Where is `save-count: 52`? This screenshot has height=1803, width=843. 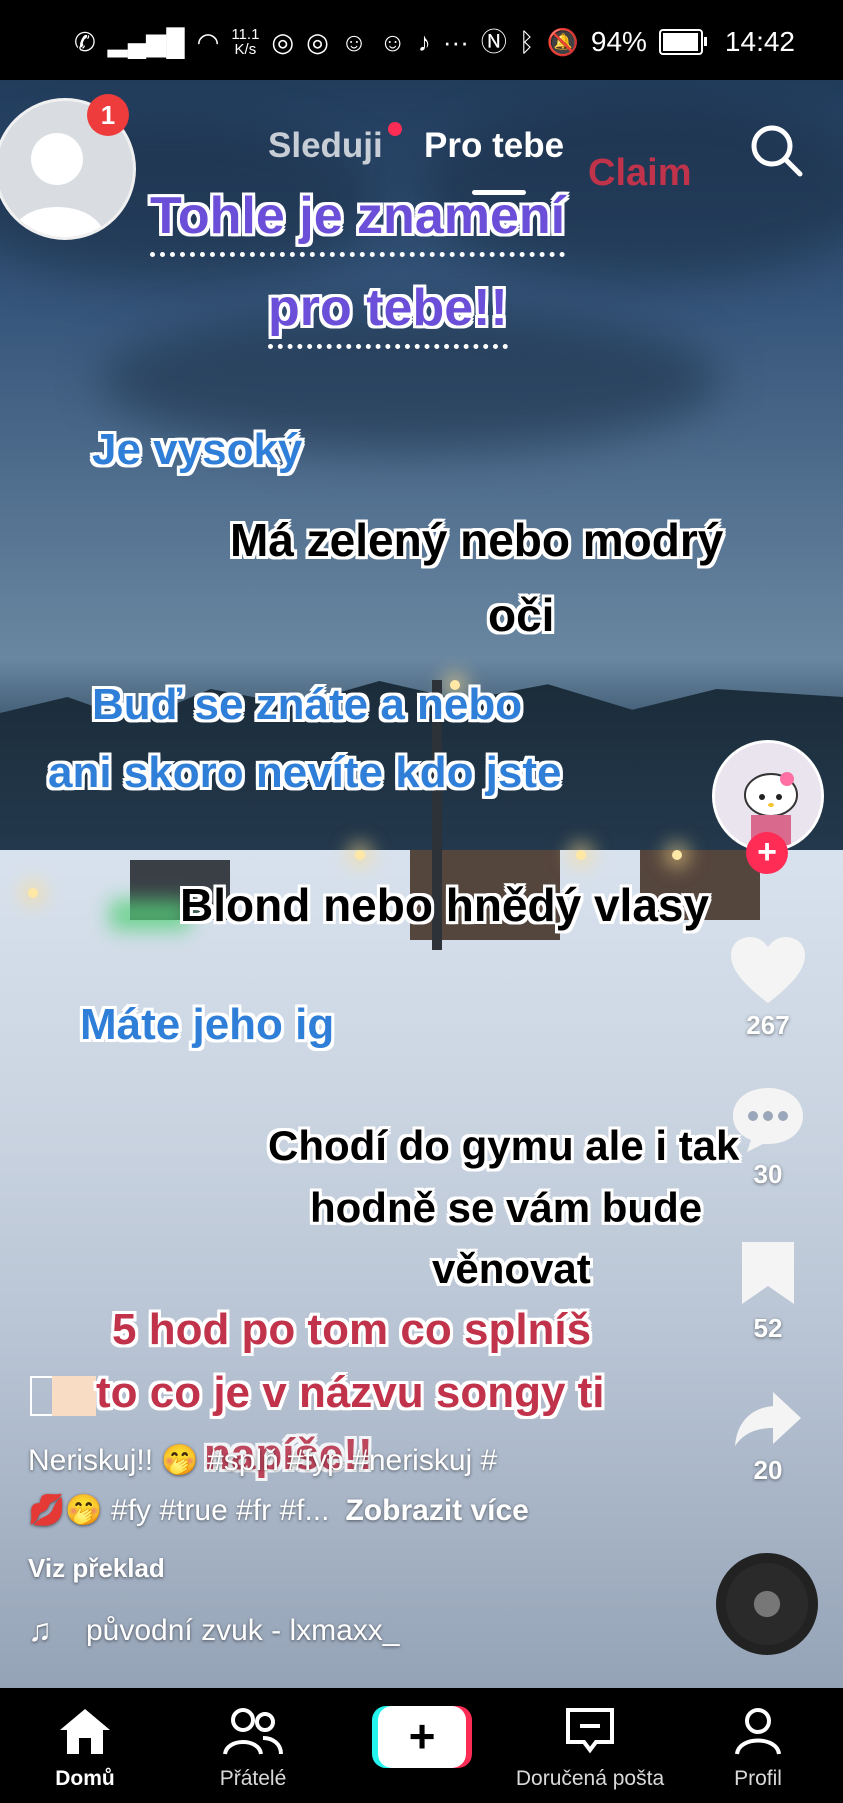
save-count: 52 is located at coordinates (768, 1328).